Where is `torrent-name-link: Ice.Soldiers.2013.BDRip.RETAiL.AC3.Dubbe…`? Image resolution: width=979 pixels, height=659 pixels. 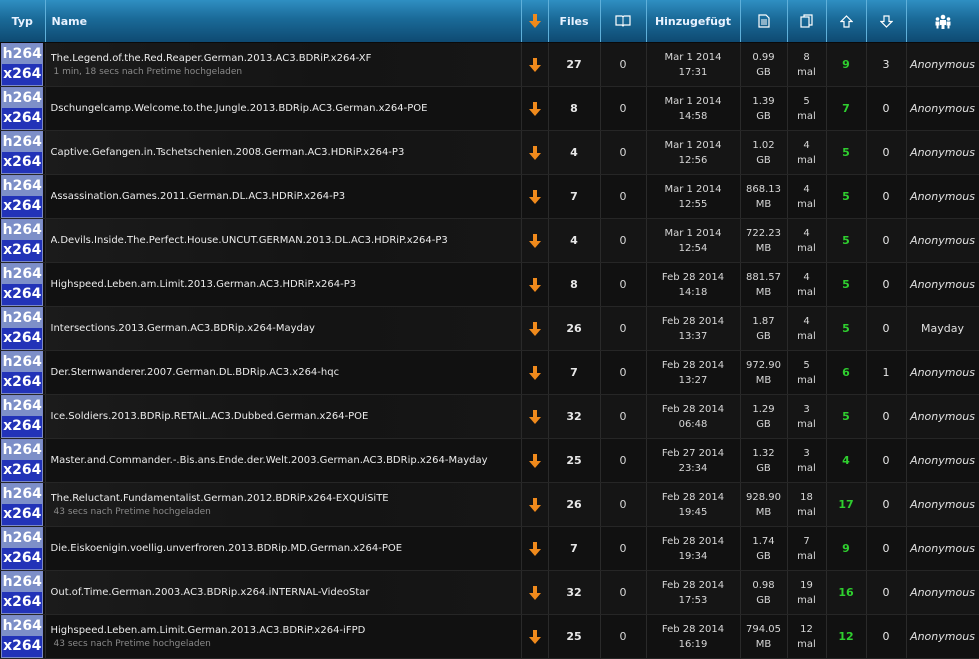 torrent-name-link: Ice.Soldiers.2013.BDRip.RETAiL.AC3.Dubbe… is located at coordinates (286, 416).